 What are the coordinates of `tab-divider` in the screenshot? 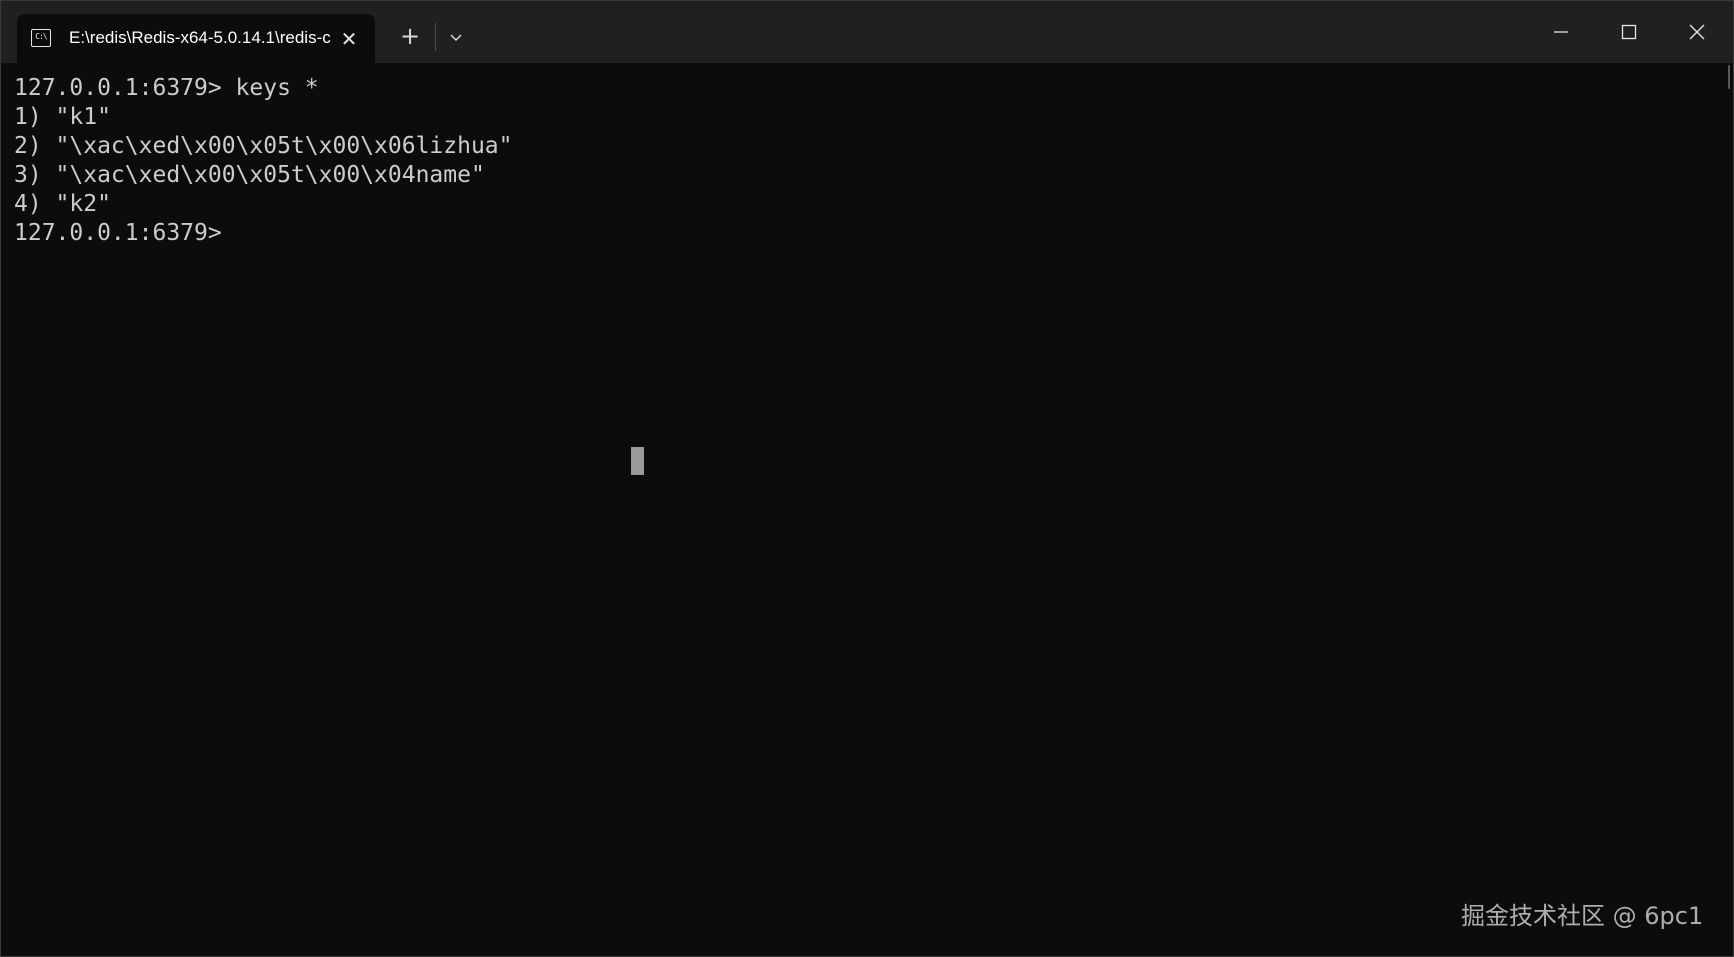 It's located at (435, 37).